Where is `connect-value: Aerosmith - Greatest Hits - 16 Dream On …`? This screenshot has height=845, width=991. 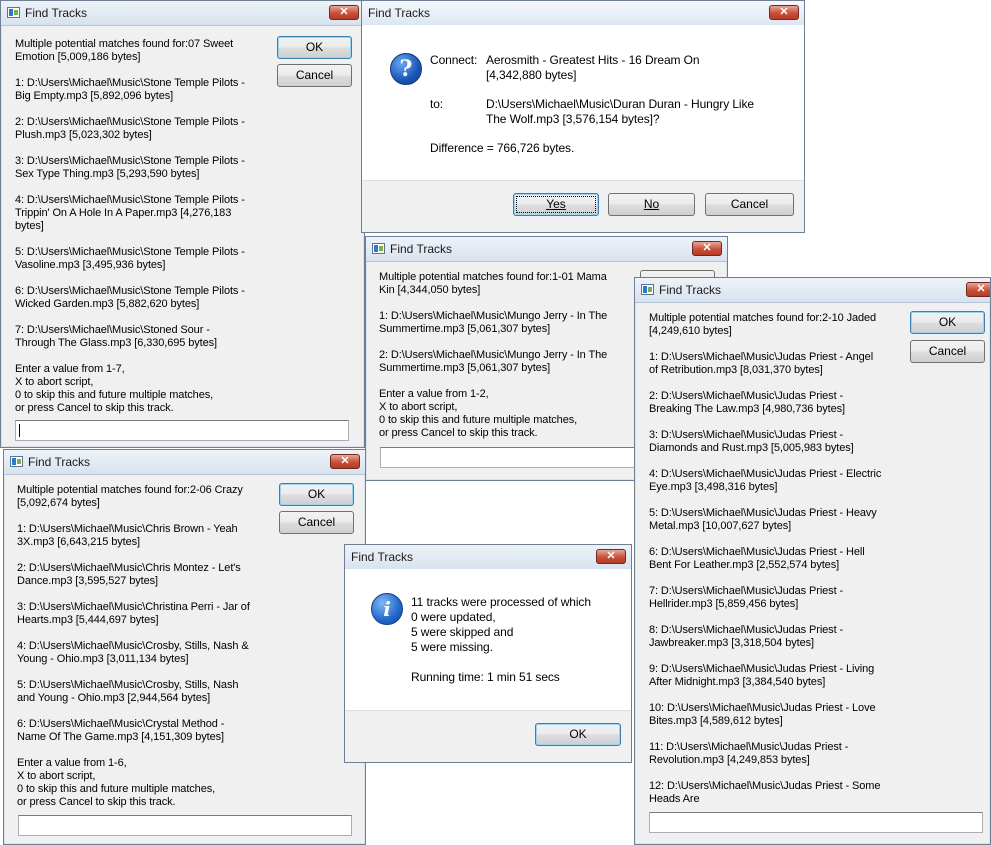
connect-value: Aerosmith - Greatest Hits - 16 Dream On … is located at coordinates (593, 67).